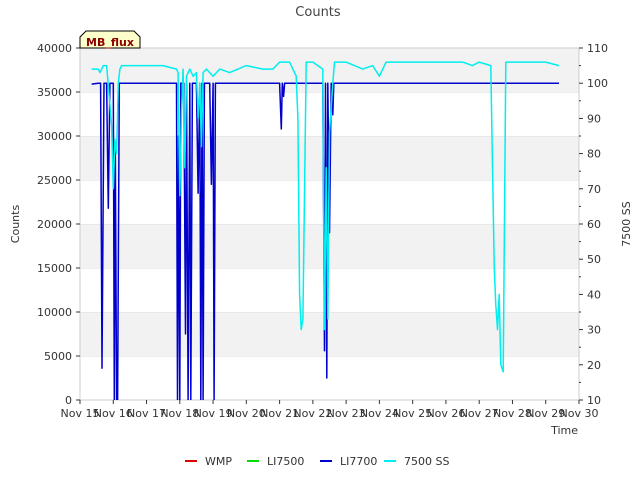  What do you see at coordinates (54, 92) in the screenshot?
I see `y-left-tick-label: 35000` at bounding box center [54, 92].